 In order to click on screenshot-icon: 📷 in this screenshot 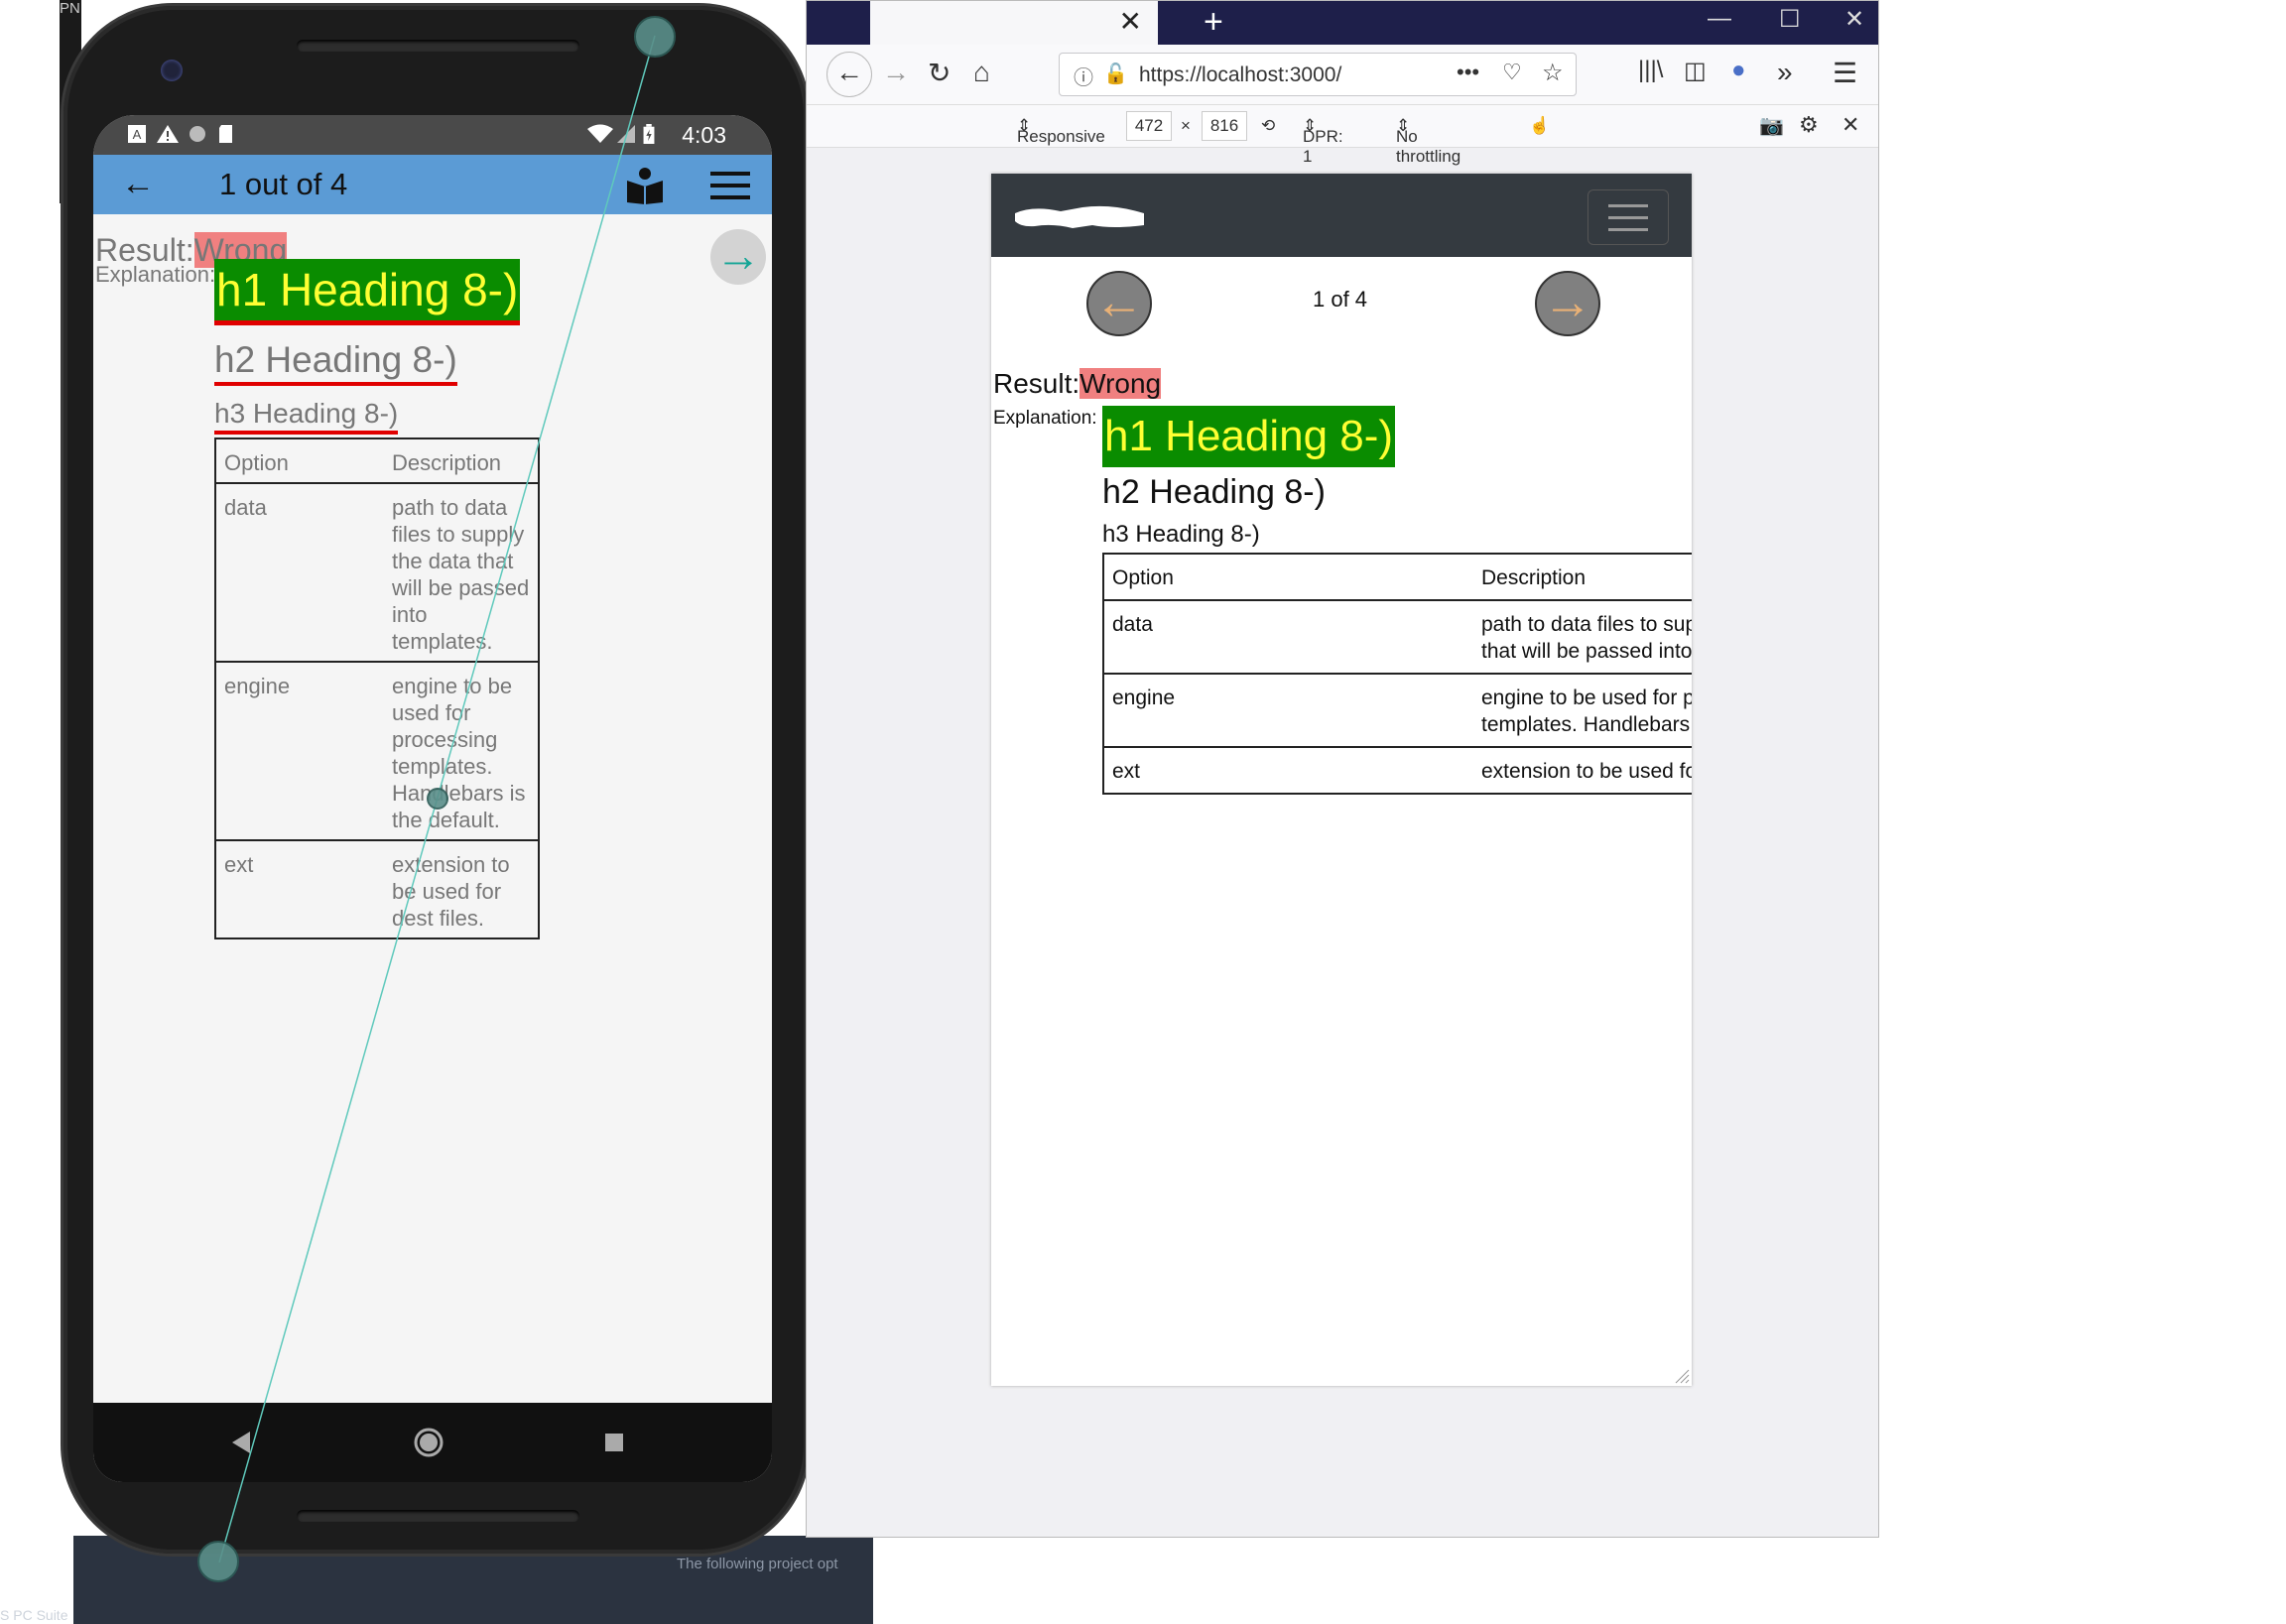, I will do `click(1771, 125)`.